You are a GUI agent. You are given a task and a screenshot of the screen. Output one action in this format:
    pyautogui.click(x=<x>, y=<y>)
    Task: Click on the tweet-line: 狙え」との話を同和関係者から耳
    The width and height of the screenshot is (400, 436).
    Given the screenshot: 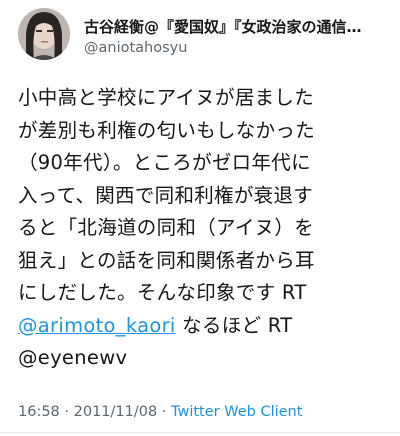 What is the action you would take?
    pyautogui.click(x=166, y=260)
    